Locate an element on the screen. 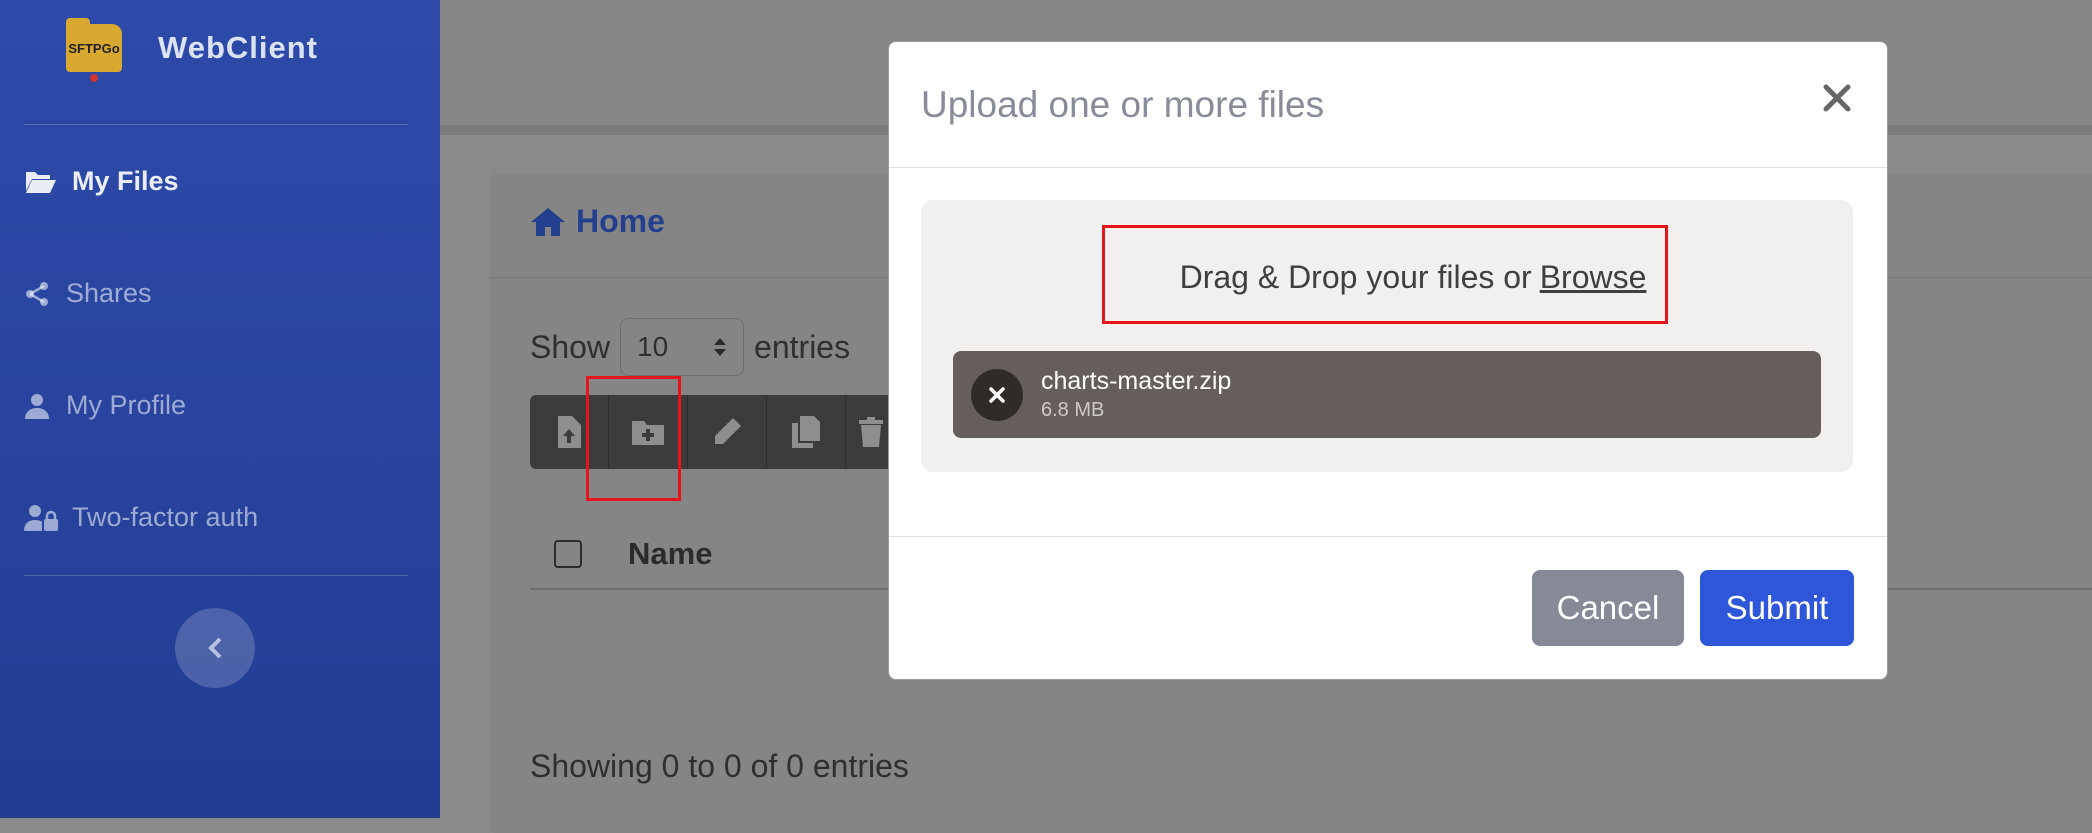 This screenshot has height=833, width=2092. sftpgo-logo: SFTPGo is located at coordinates (94, 50).